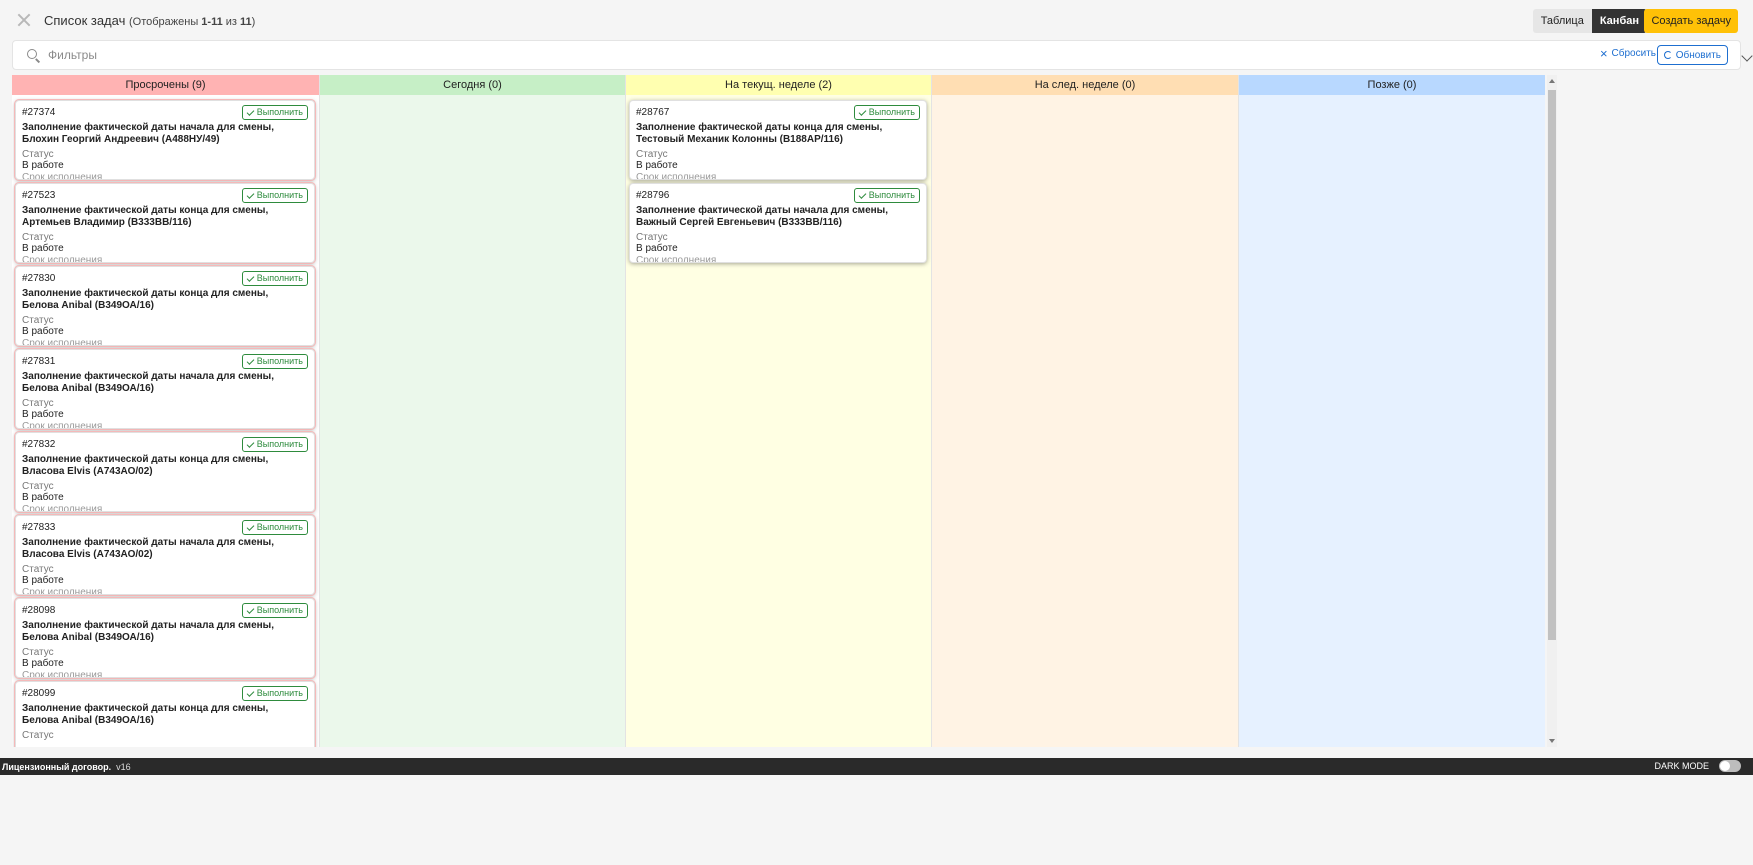  I want to click on column-next_week: На след. неделе (0), so click(1084, 411).